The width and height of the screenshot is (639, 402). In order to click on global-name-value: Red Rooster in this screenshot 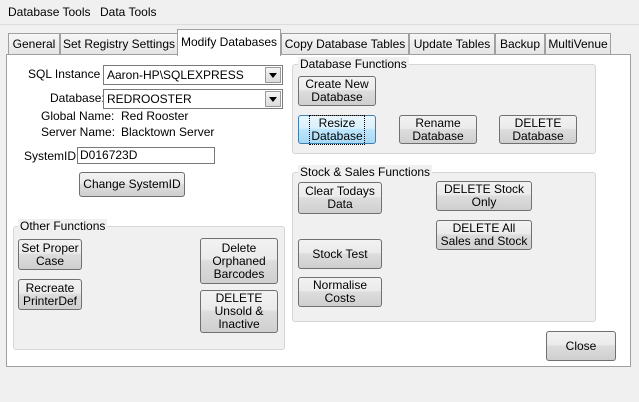, I will do `click(155, 116)`.